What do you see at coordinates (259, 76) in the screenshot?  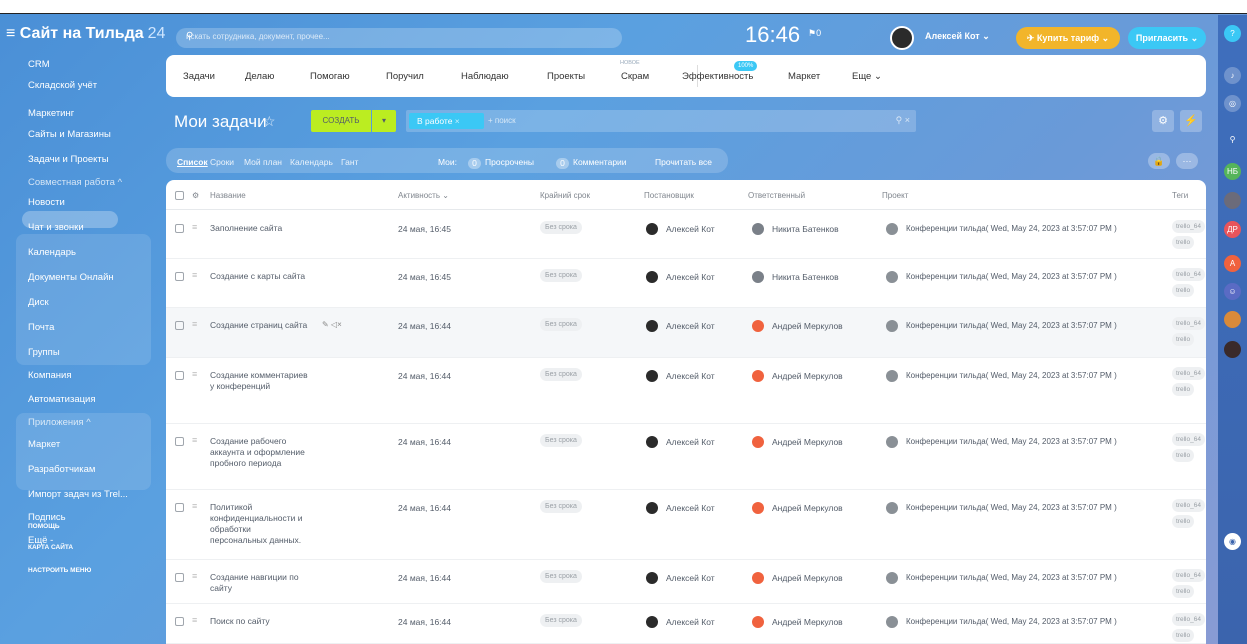 I see `tab-item: Делаю` at bounding box center [259, 76].